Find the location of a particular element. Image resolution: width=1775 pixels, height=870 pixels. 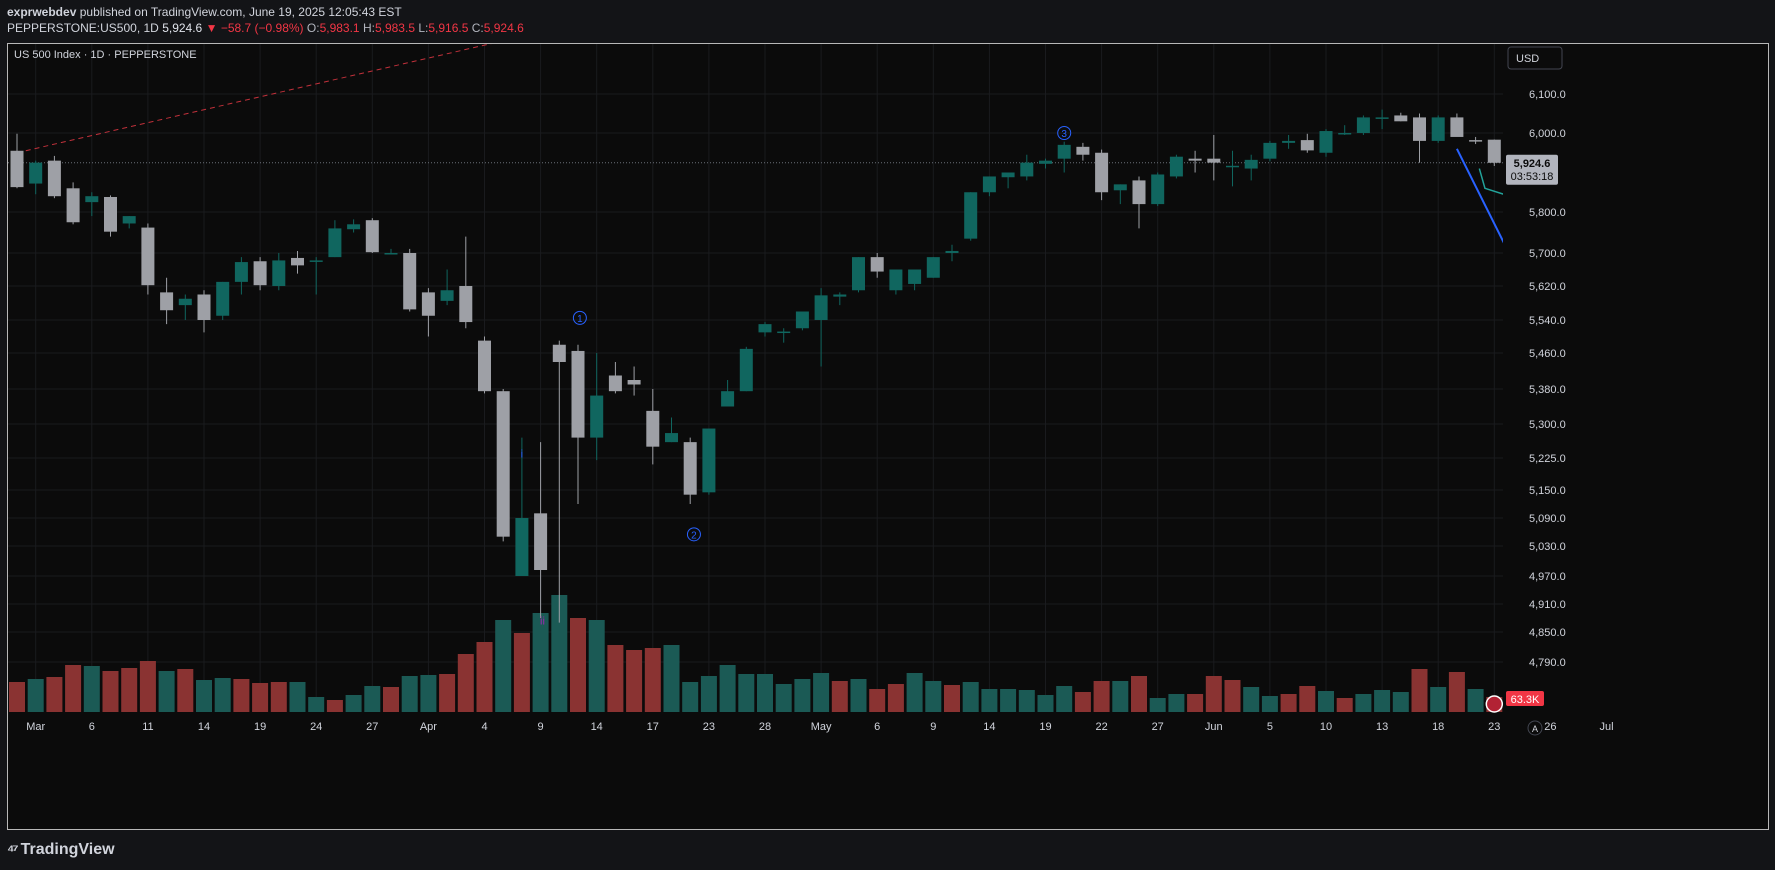

wave-label-2: 2 is located at coordinates (694, 535).